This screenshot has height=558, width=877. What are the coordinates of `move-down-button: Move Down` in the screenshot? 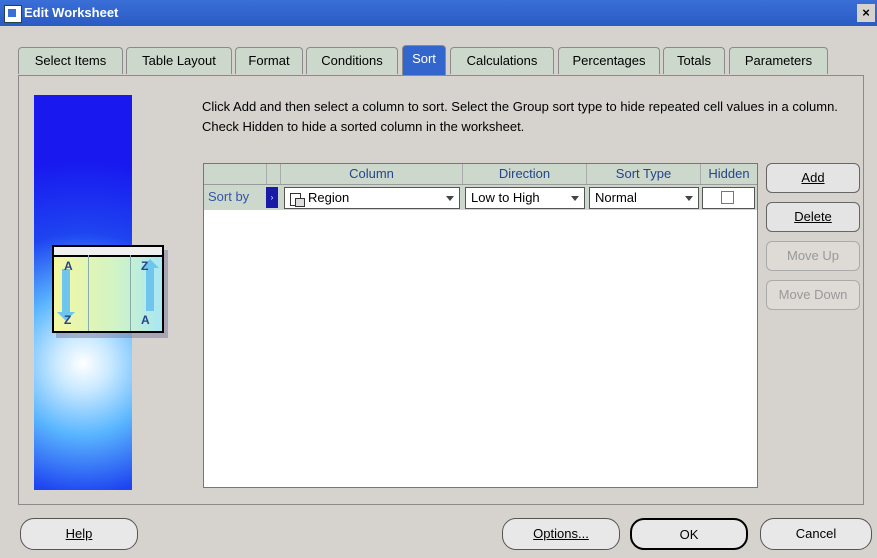 It's located at (813, 295).